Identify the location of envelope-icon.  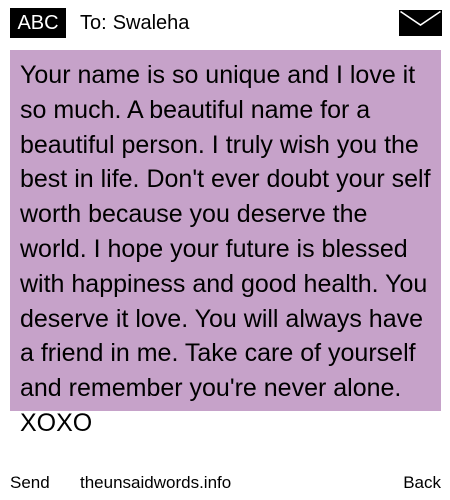
(420, 23).